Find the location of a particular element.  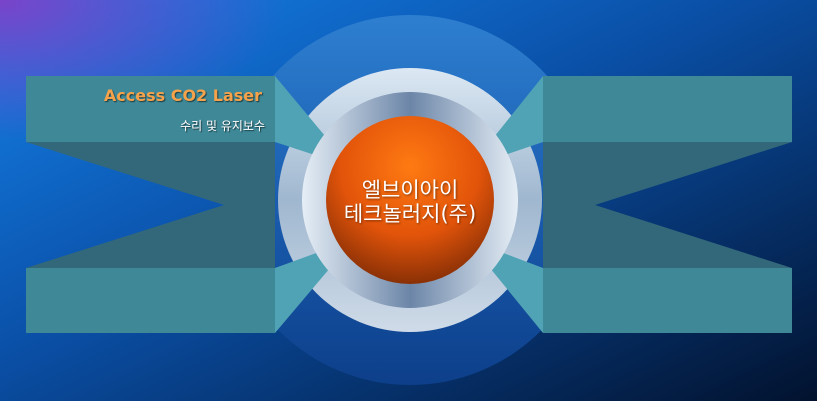

product-subtitle: 수리 및 유지보수 is located at coordinates (222, 126).